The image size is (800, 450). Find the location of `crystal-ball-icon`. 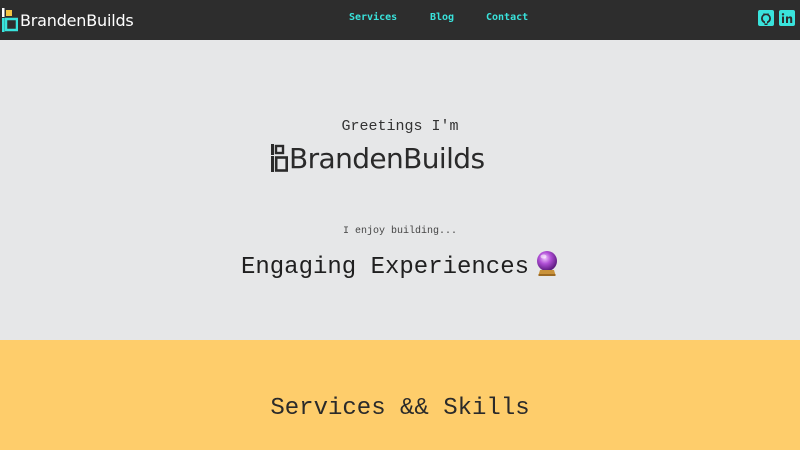

crystal-ball-icon is located at coordinates (547, 263).